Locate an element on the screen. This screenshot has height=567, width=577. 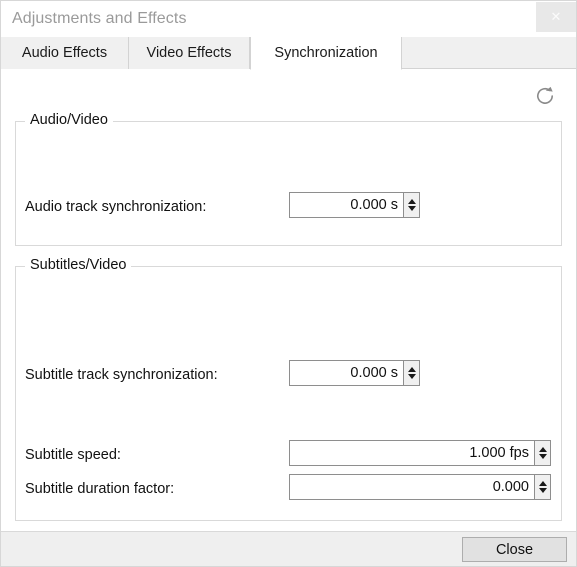
spinbox-subtitle-duration-factor: 0.000 is located at coordinates (420, 487).